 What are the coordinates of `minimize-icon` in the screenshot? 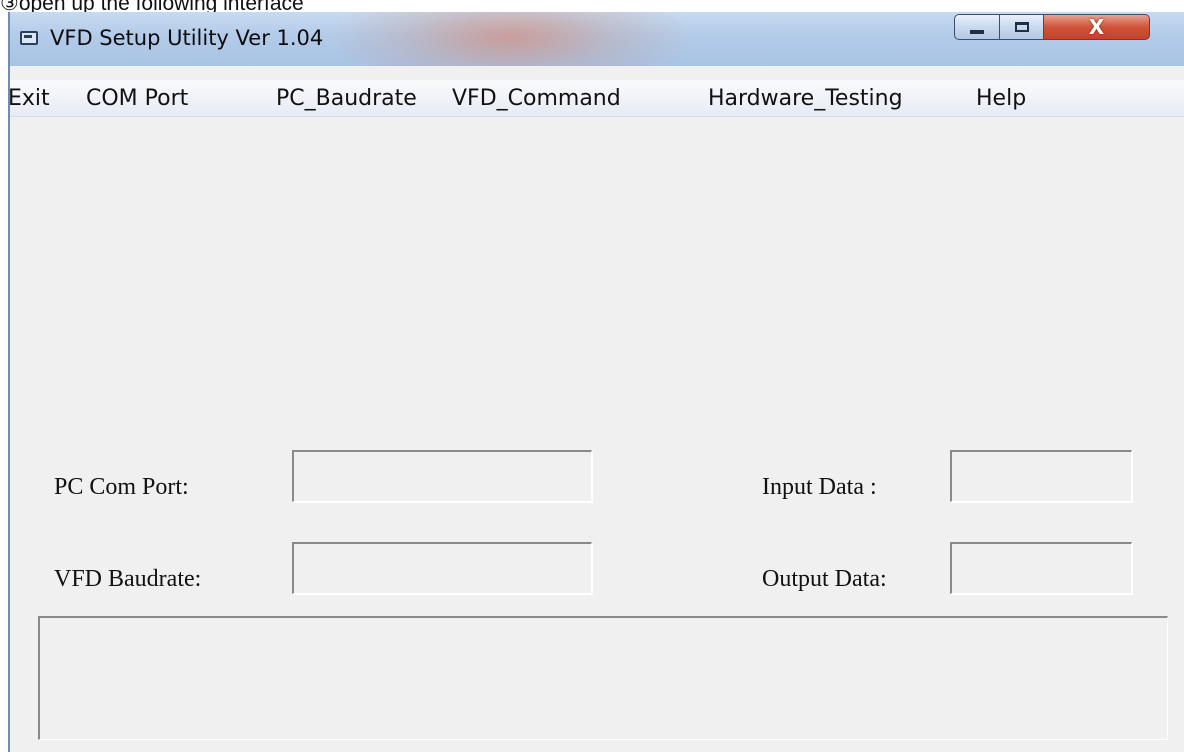 It's located at (977, 32).